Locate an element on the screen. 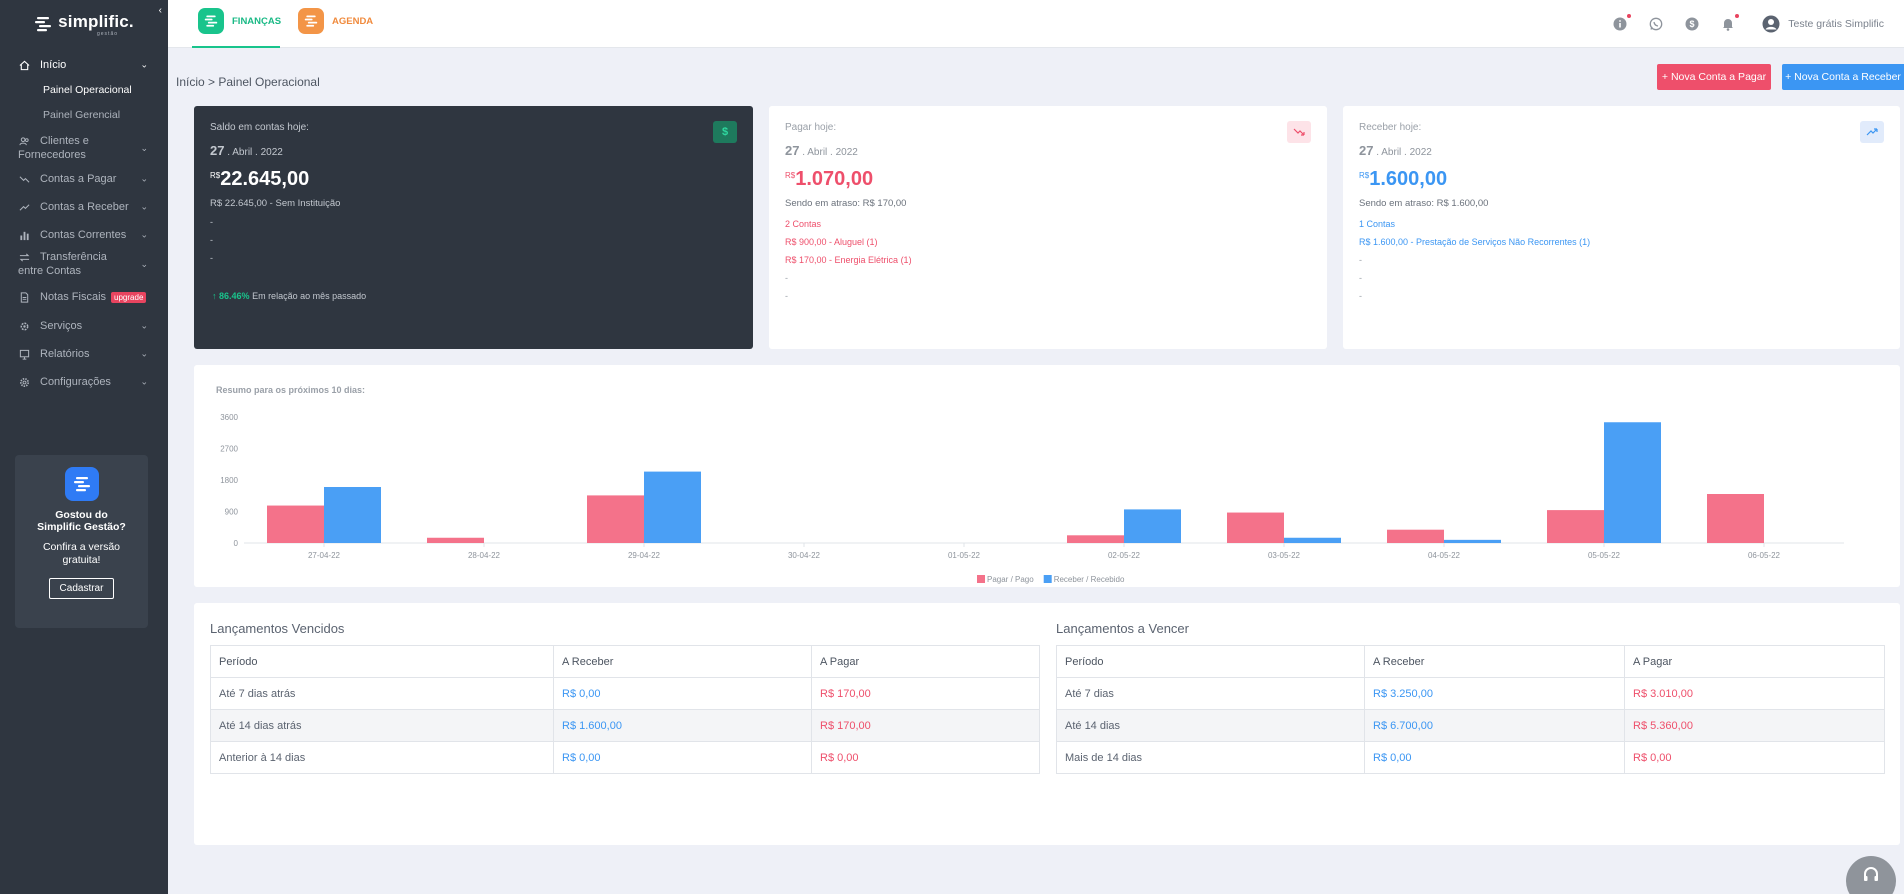 This screenshot has width=1904, height=894. legend-swatch is located at coordinates (981, 579).